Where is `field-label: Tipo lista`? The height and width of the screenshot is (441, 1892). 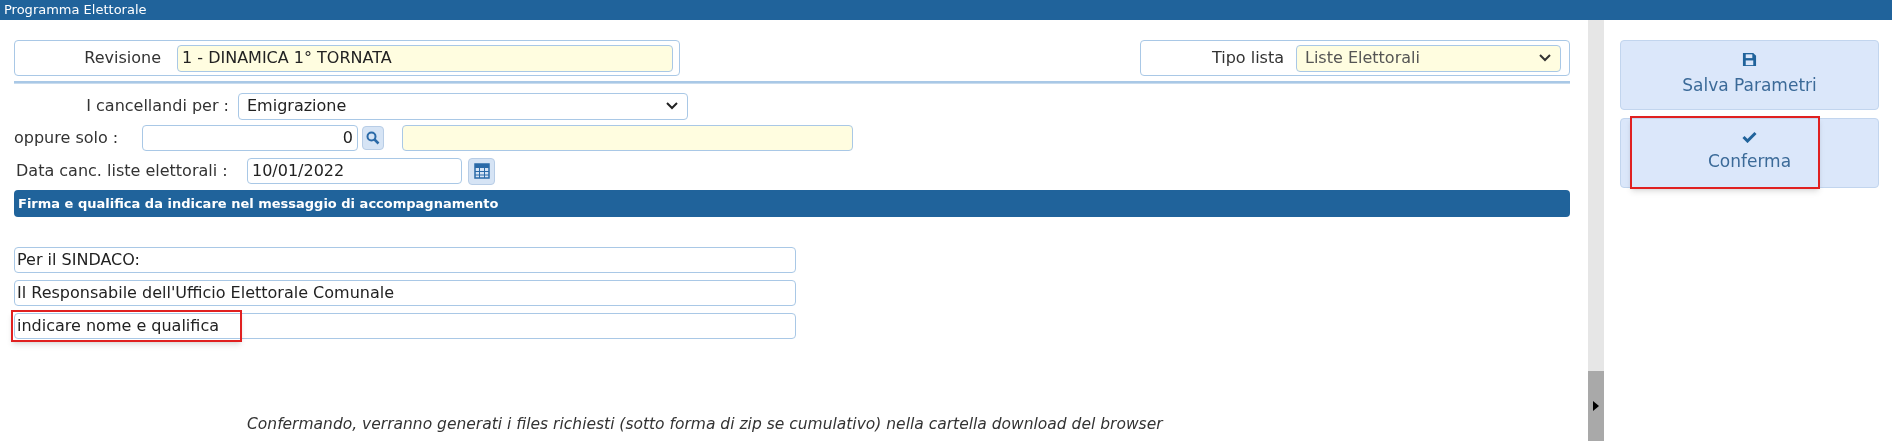 field-label: Tipo lista is located at coordinates (1248, 58).